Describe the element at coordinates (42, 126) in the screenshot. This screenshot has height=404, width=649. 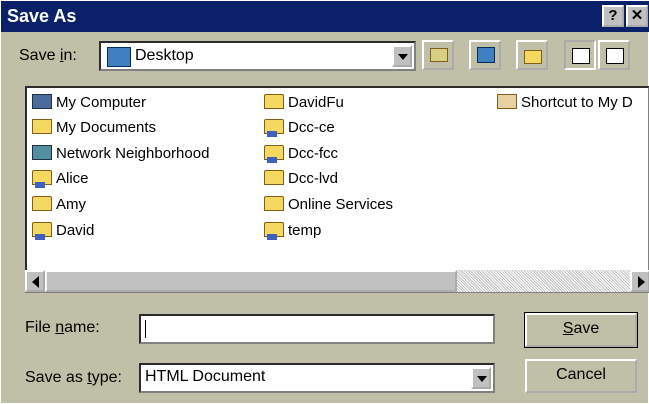
I see `my-documents-icon` at that location.